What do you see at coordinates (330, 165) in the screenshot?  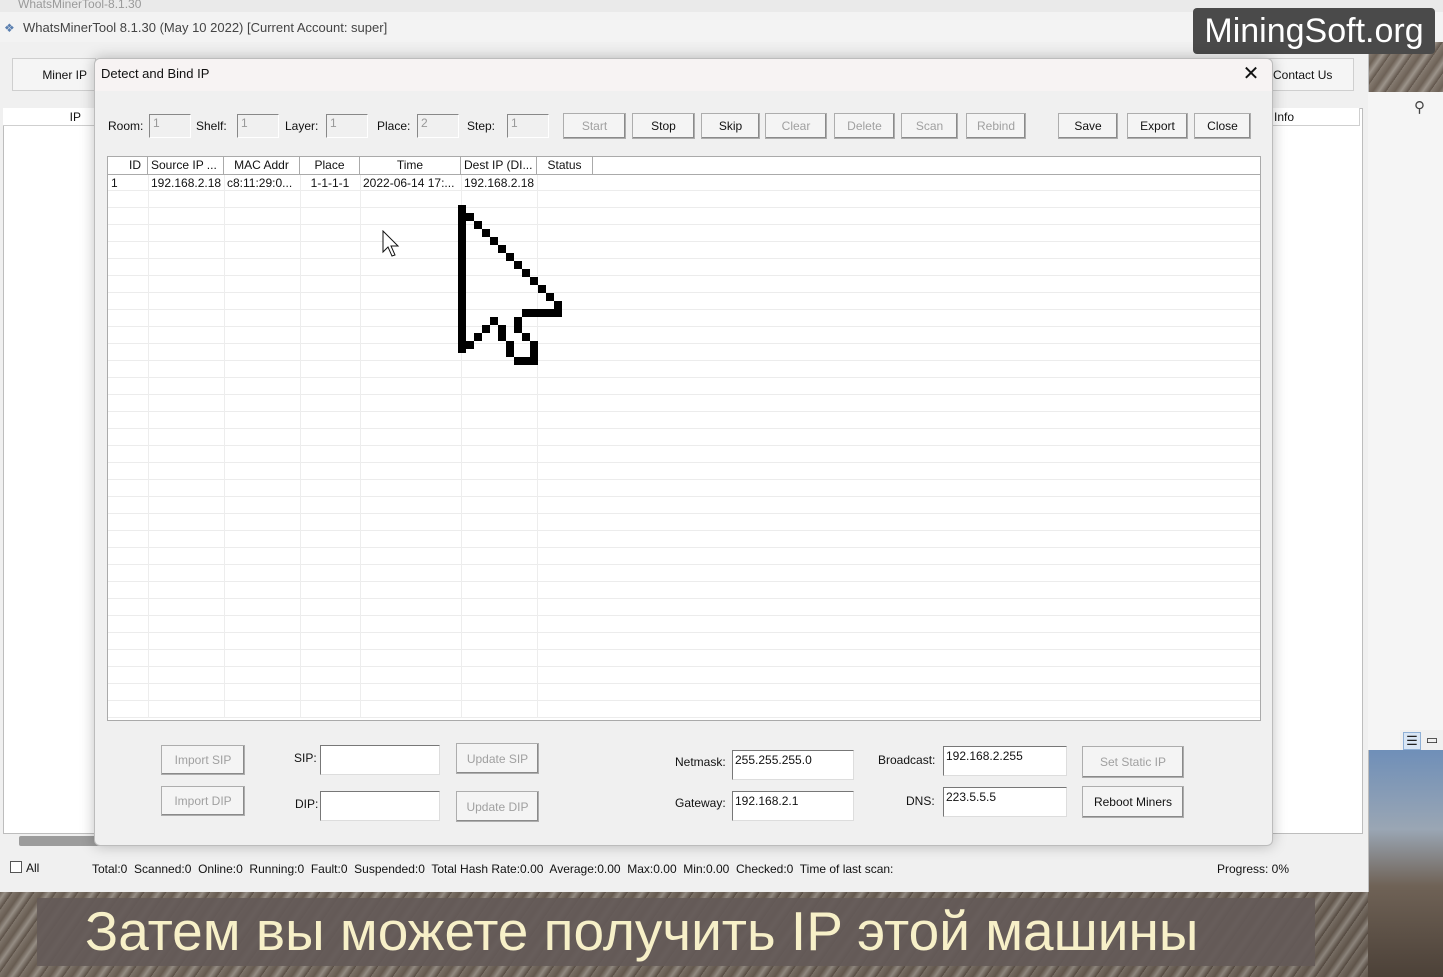 I see `column-header-place: Place` at bounding box center [330, 165].